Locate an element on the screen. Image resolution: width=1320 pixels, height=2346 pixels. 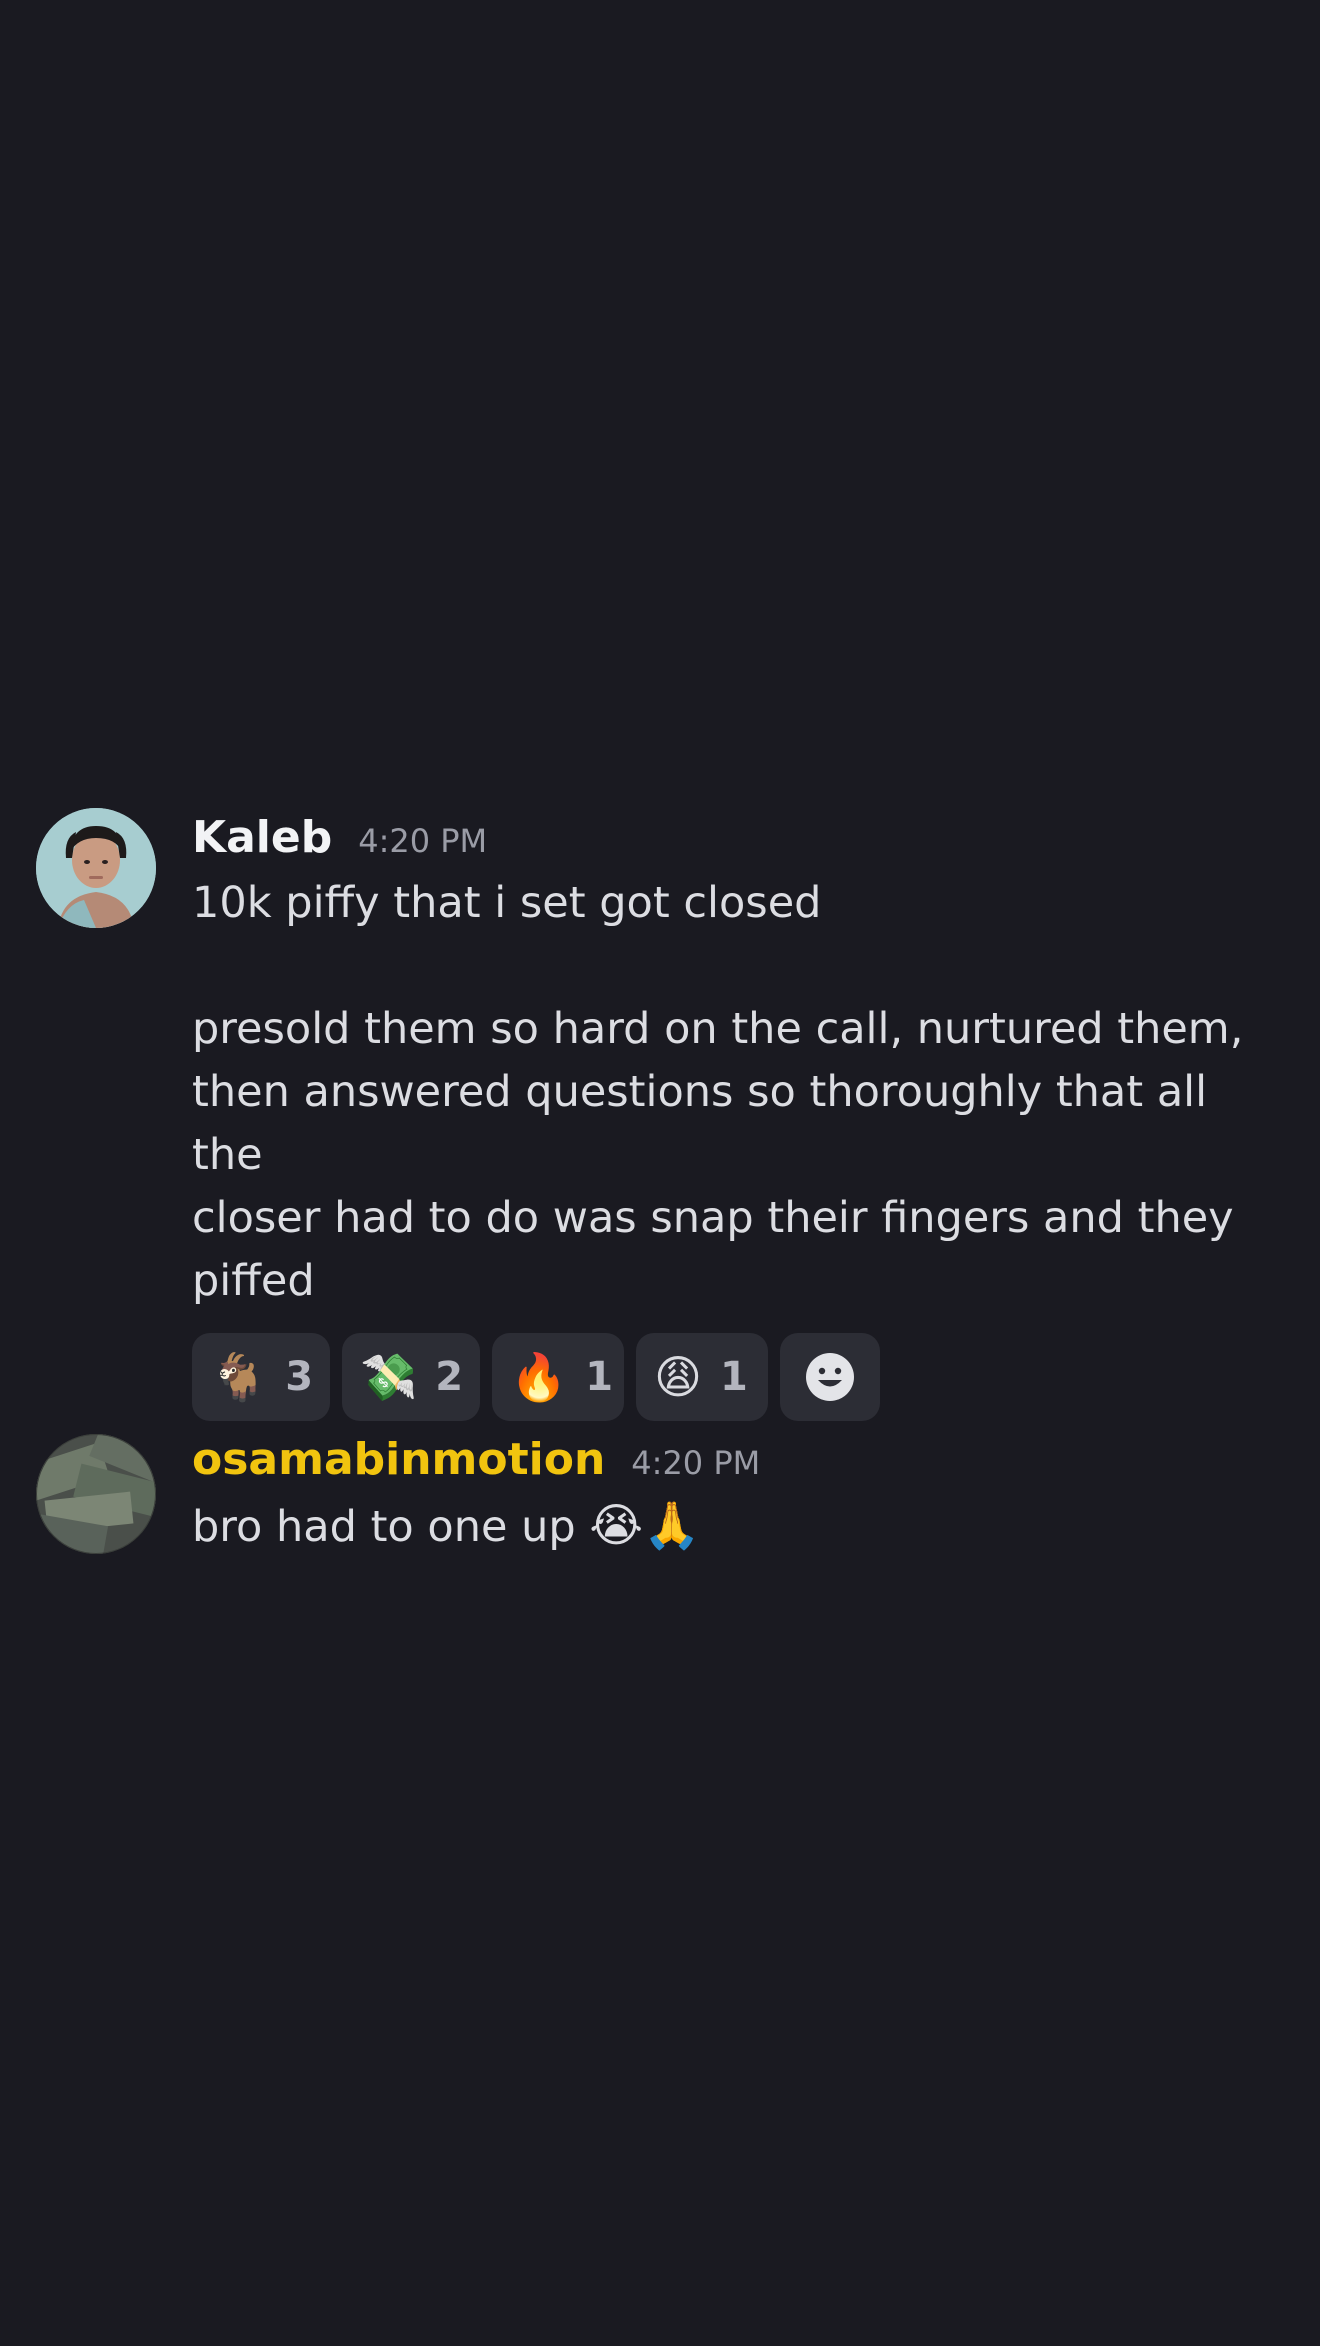
user-avatar-kaleb is located at coordinates (96, 868).